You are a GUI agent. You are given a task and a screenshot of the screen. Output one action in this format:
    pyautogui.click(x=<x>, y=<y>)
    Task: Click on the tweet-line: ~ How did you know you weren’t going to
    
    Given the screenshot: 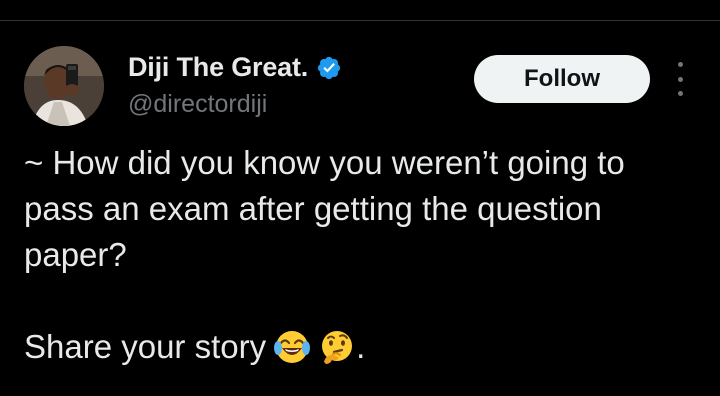 What is the action you would take?
    pyautogui.click(x=324, y=162)
    